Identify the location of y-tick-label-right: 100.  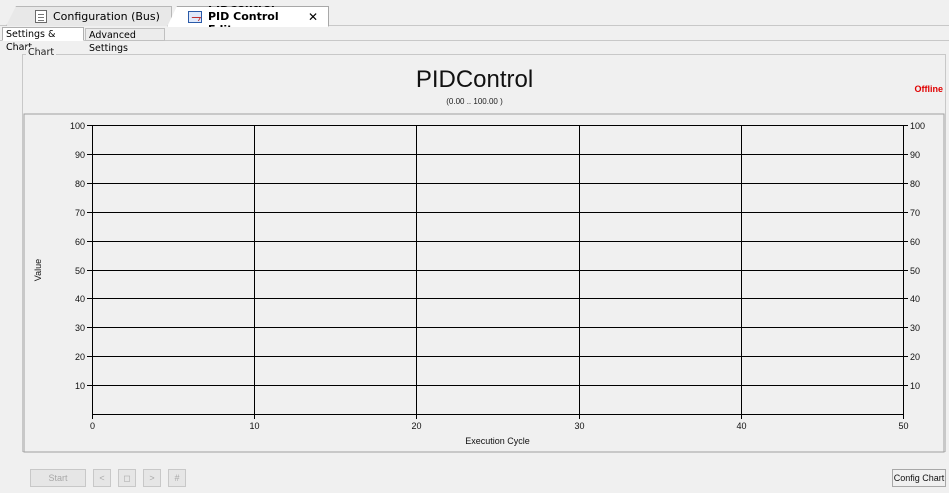
(917, 126).